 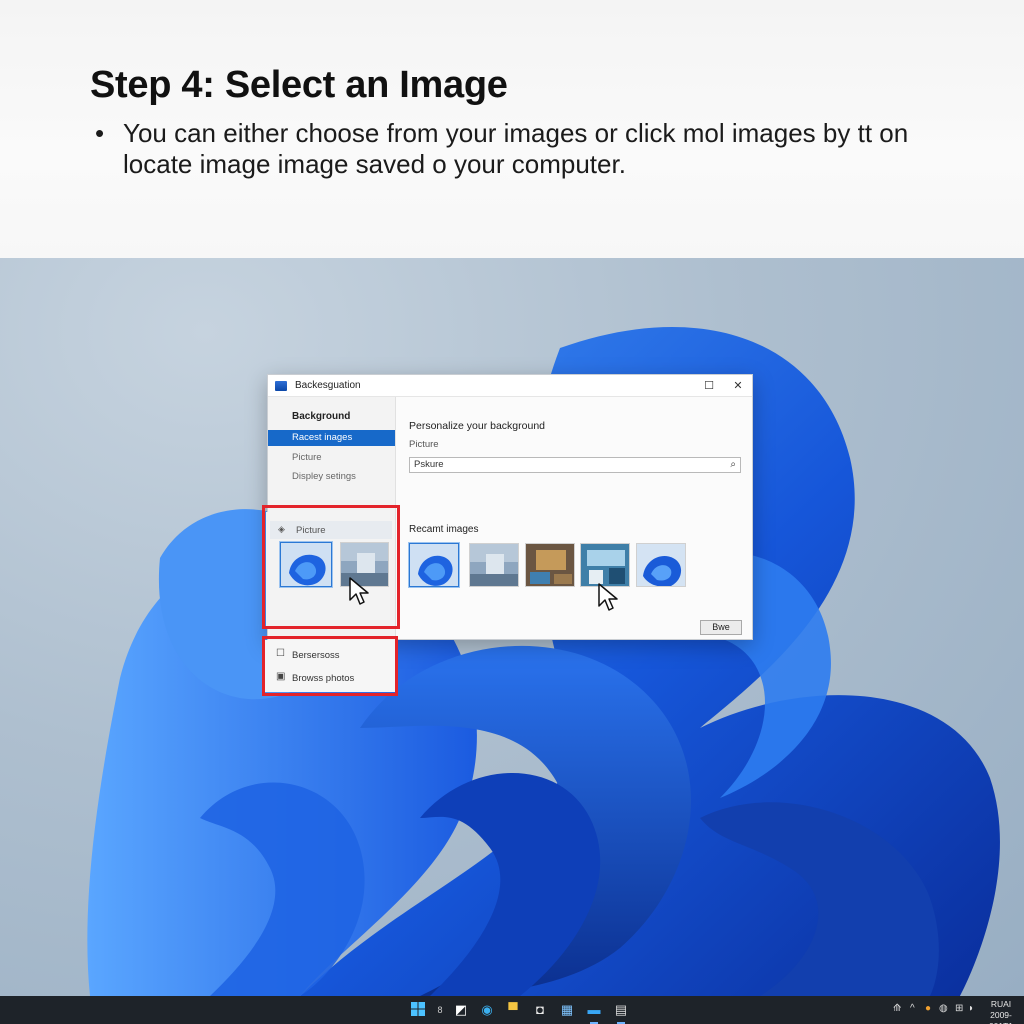 I want to click on sidebar-item-display-settings: Displey setings, so click(x=331, y=477).